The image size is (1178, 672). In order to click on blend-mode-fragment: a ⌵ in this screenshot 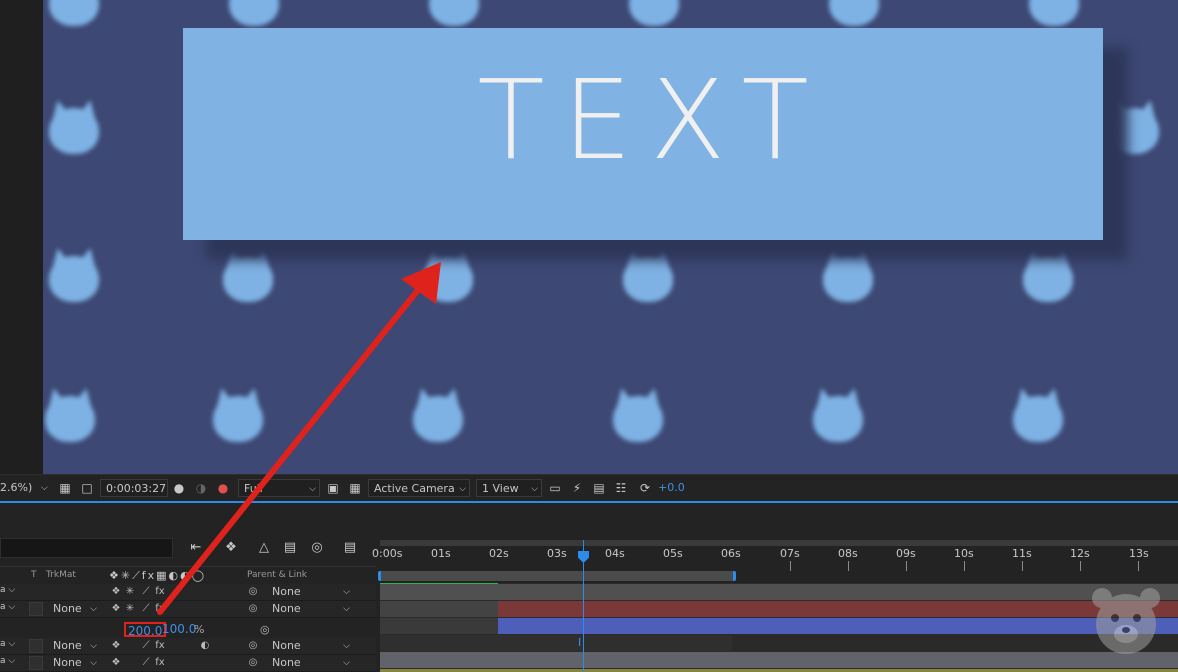, I will do `click(8, 661)`.